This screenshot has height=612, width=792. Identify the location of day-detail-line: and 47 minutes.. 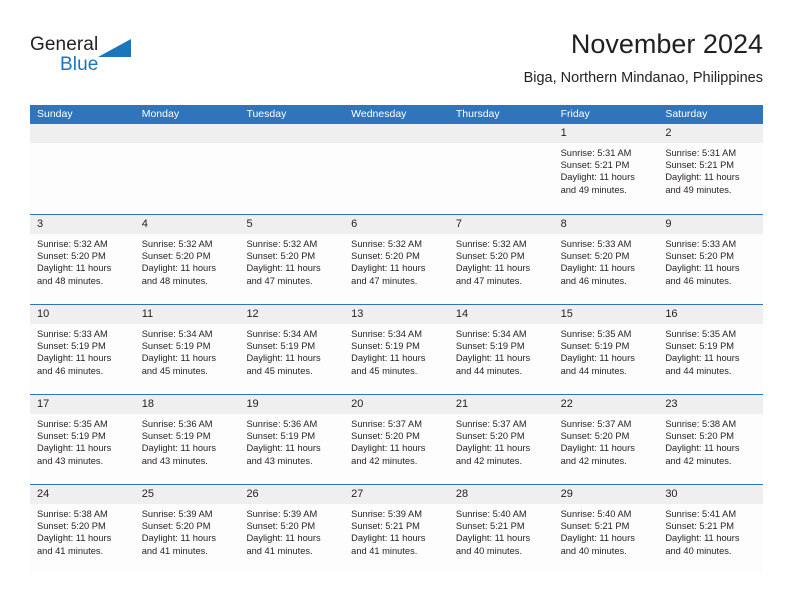
(279, 280).